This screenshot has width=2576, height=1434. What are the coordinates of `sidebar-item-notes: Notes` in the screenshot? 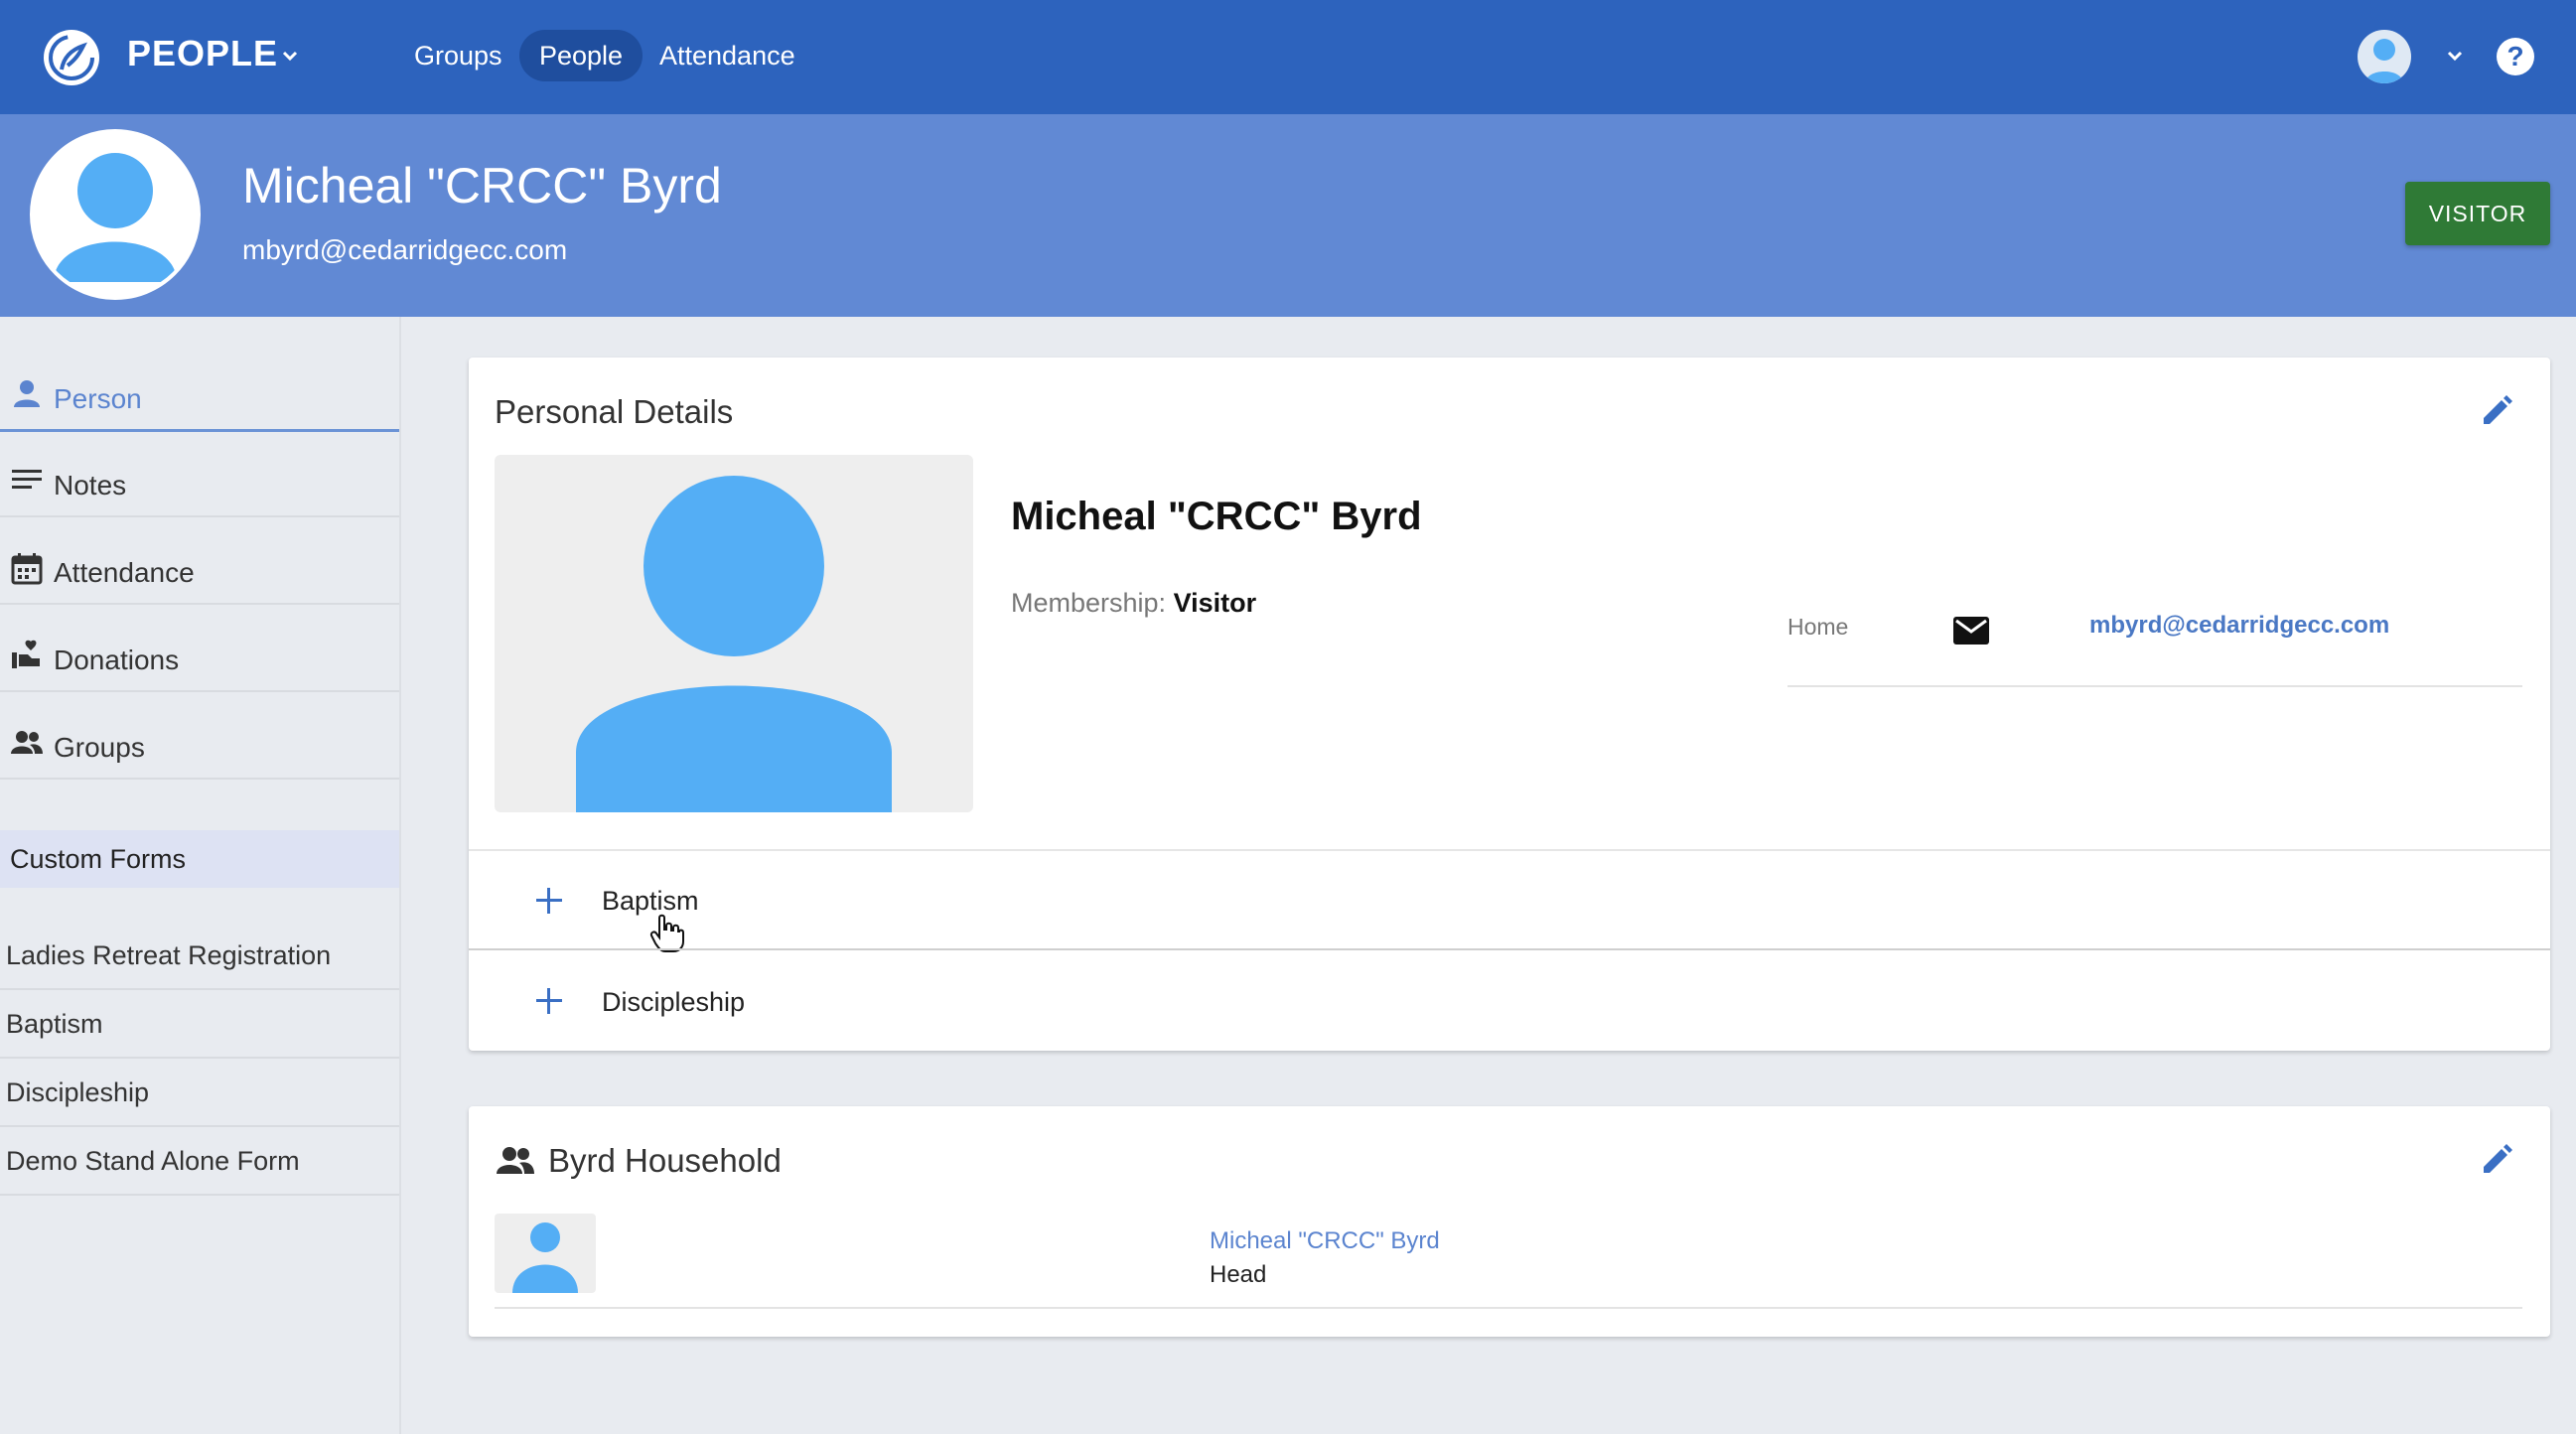 It's located at (200, 473).